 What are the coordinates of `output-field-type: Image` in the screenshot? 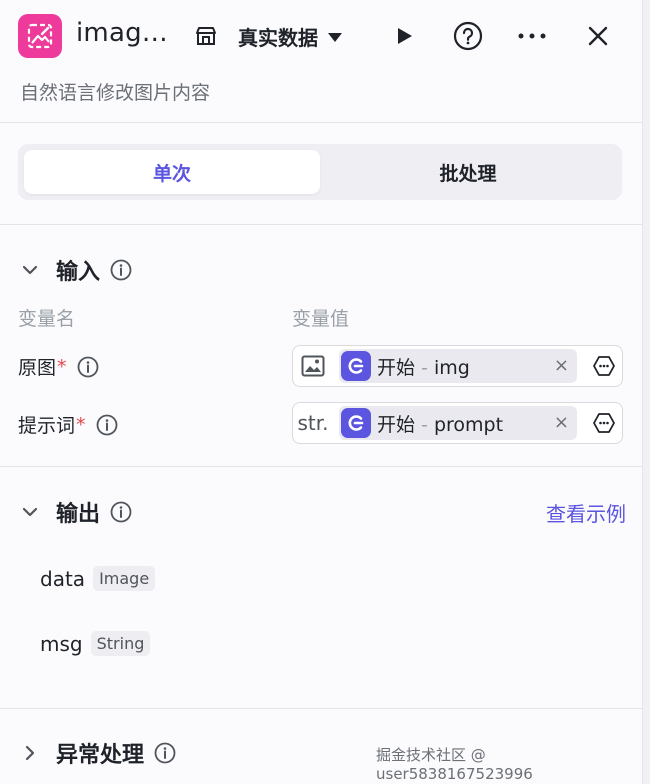 It's located at (124, 578).